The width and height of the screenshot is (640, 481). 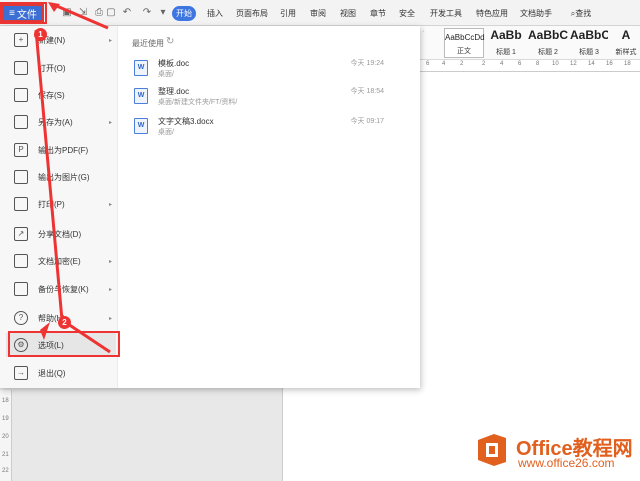 What do you see at coordinates (506, 35) in the screenshot?
I see `style-heading1-sample: AaBb` at bounding box center [506, 35].